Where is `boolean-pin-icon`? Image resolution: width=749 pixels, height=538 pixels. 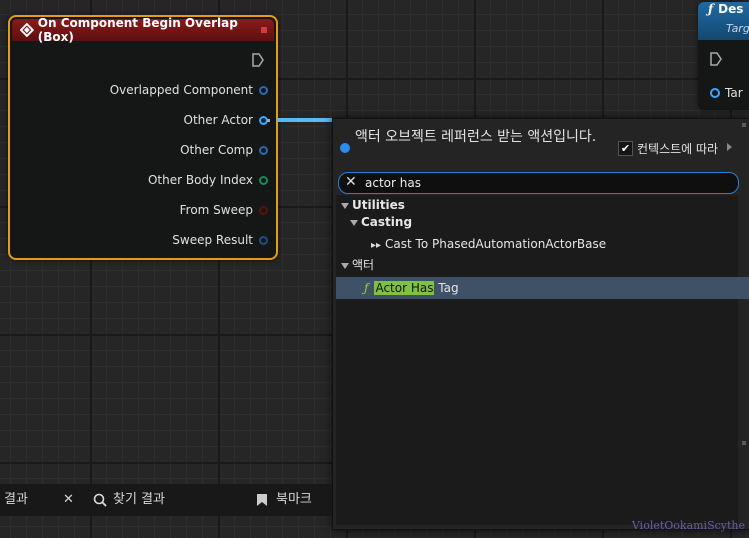
boolean-pin-icon is located at coordinates (263, 210).